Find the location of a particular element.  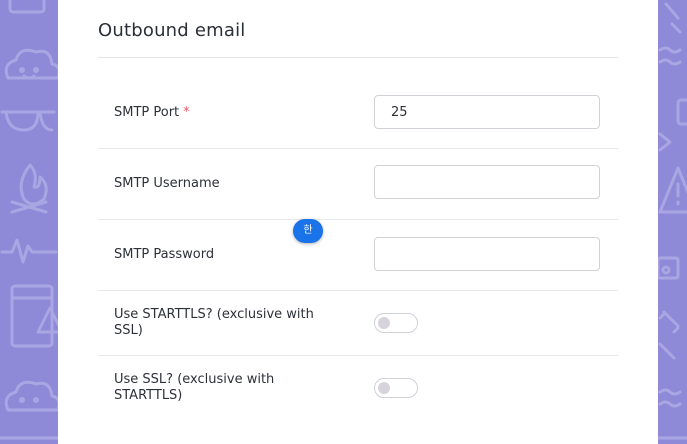

background-pattern-right is located at coordinates (672, 222).